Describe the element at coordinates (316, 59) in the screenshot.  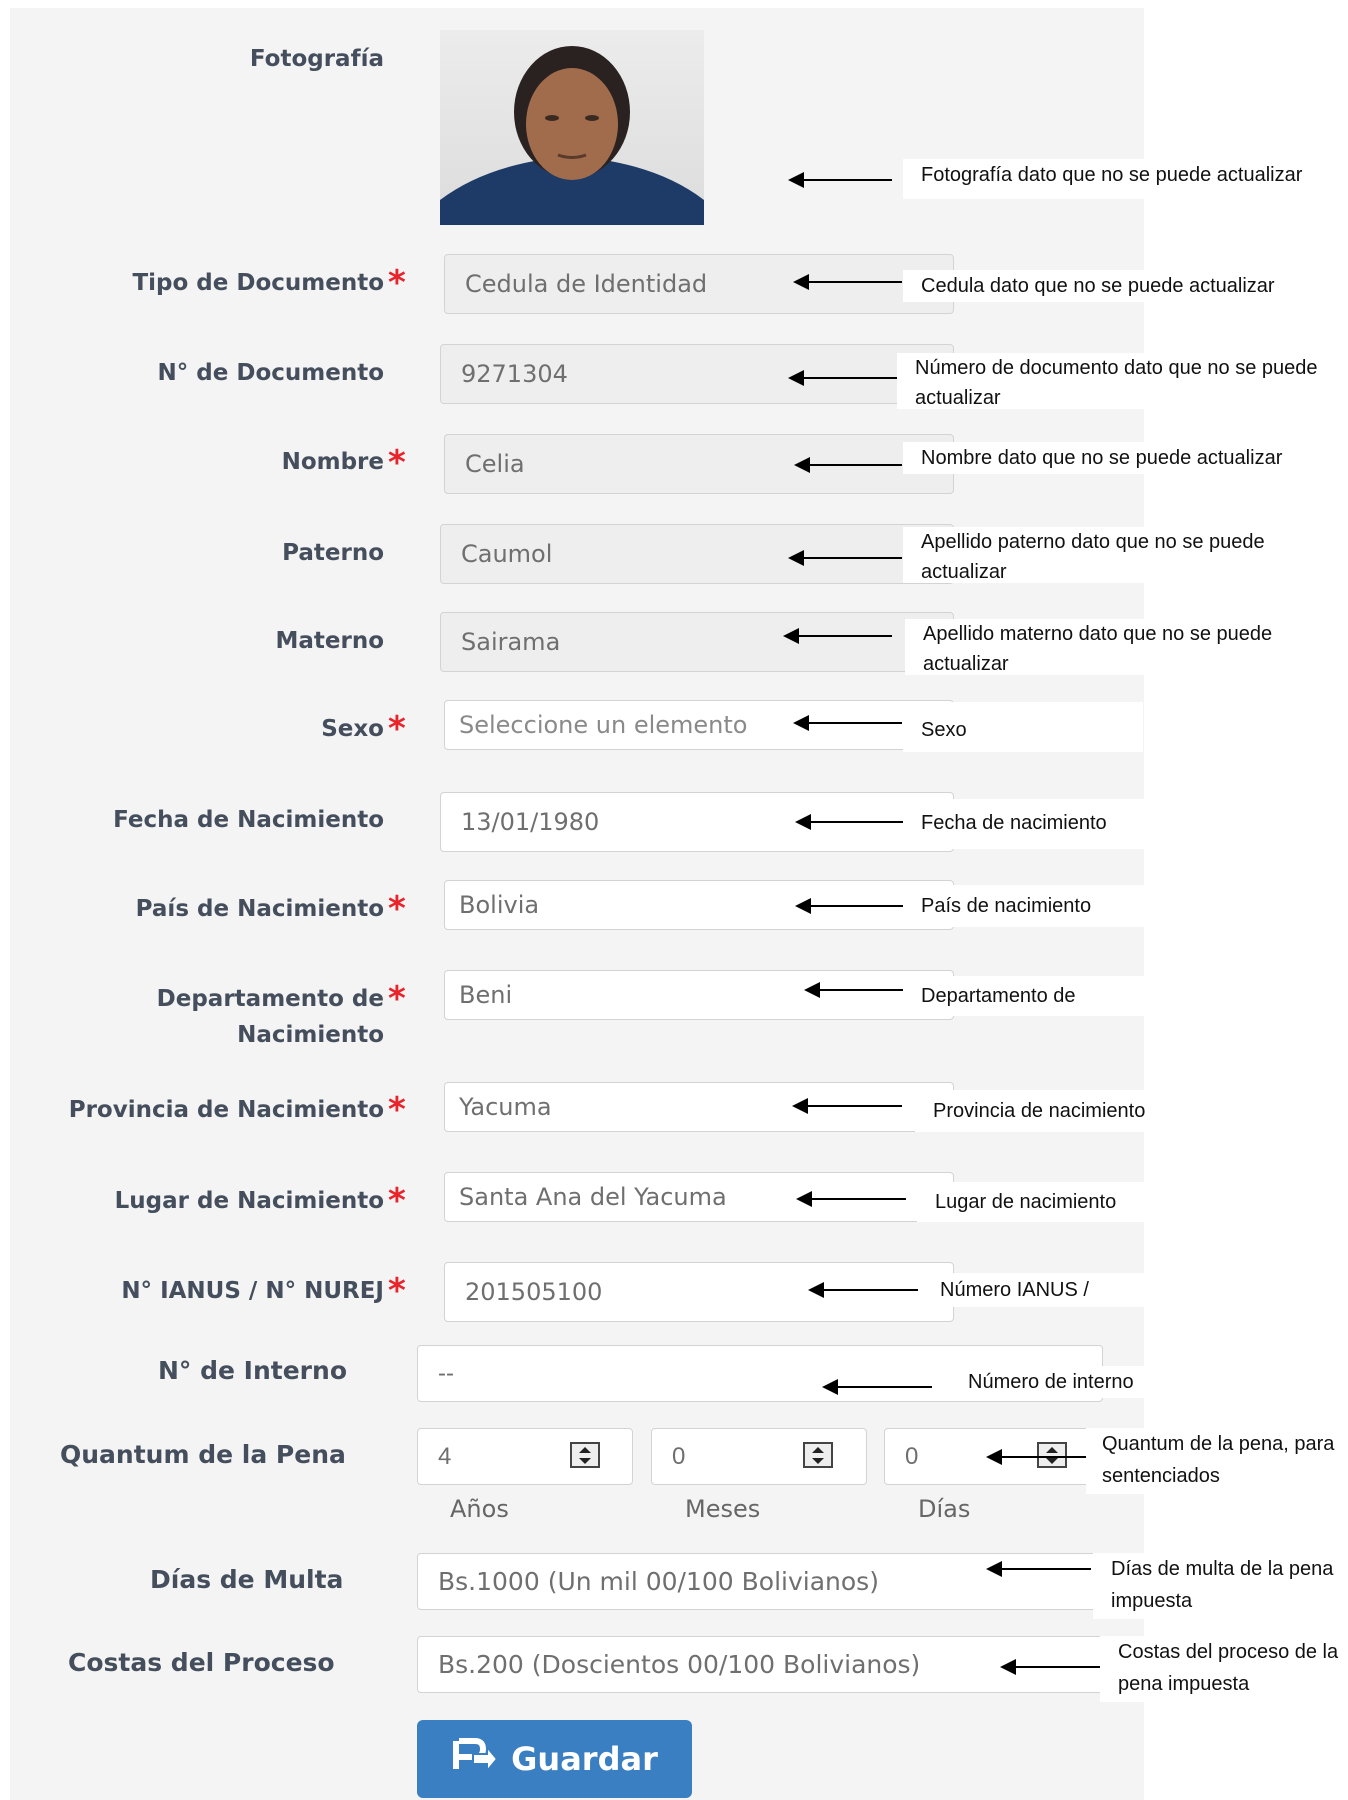
I see `photo-label: Fotografía` at that location.